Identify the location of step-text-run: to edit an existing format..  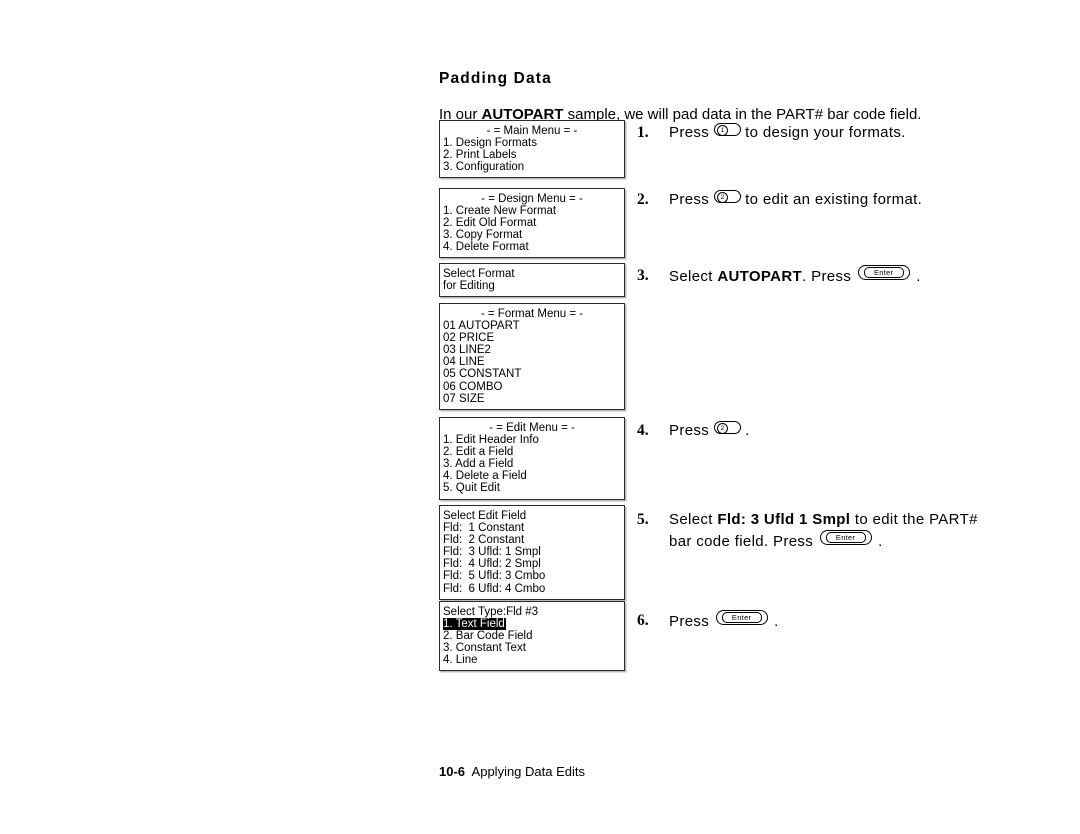
(831, 199).